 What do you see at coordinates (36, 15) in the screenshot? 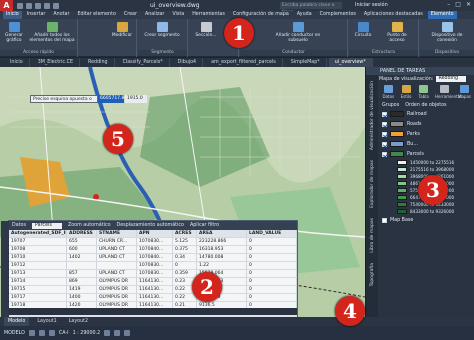
I see `ribbon-tab: Insertar` at bounding box center [36, 15].